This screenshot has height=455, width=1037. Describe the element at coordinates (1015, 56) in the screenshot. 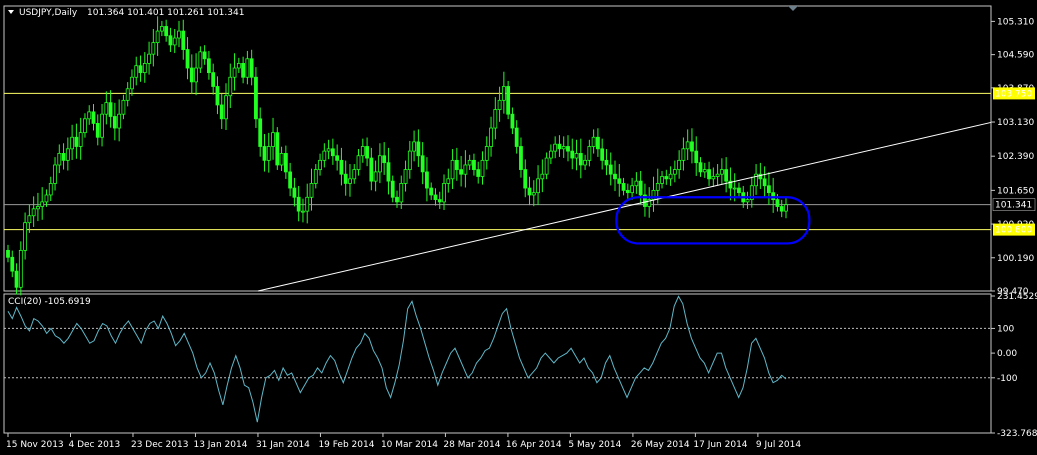

I see `price-tick-label: 104.590` at that location.